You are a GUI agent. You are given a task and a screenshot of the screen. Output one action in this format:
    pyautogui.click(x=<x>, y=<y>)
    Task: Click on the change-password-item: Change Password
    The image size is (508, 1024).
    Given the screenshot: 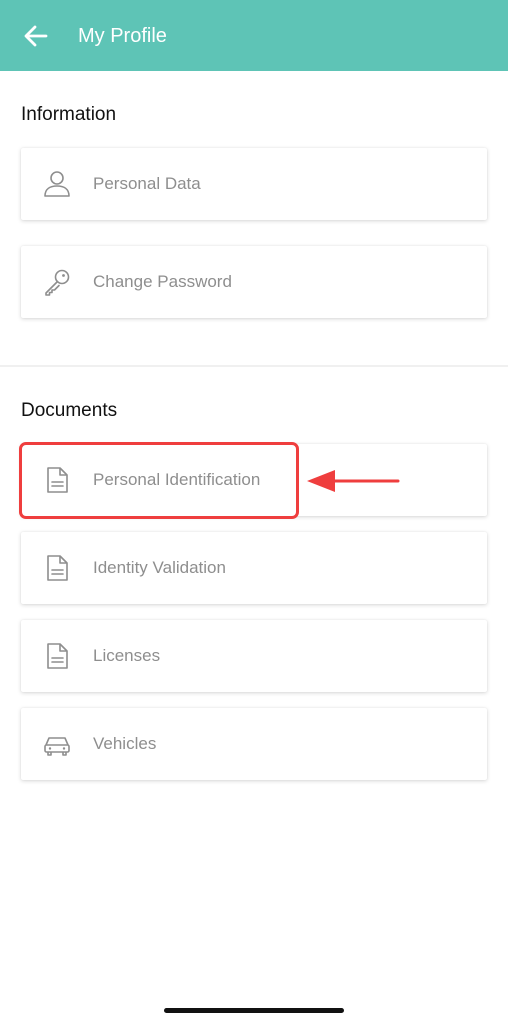 What is the action you would take?
    pyautogui.click(x=254, y=282)
    